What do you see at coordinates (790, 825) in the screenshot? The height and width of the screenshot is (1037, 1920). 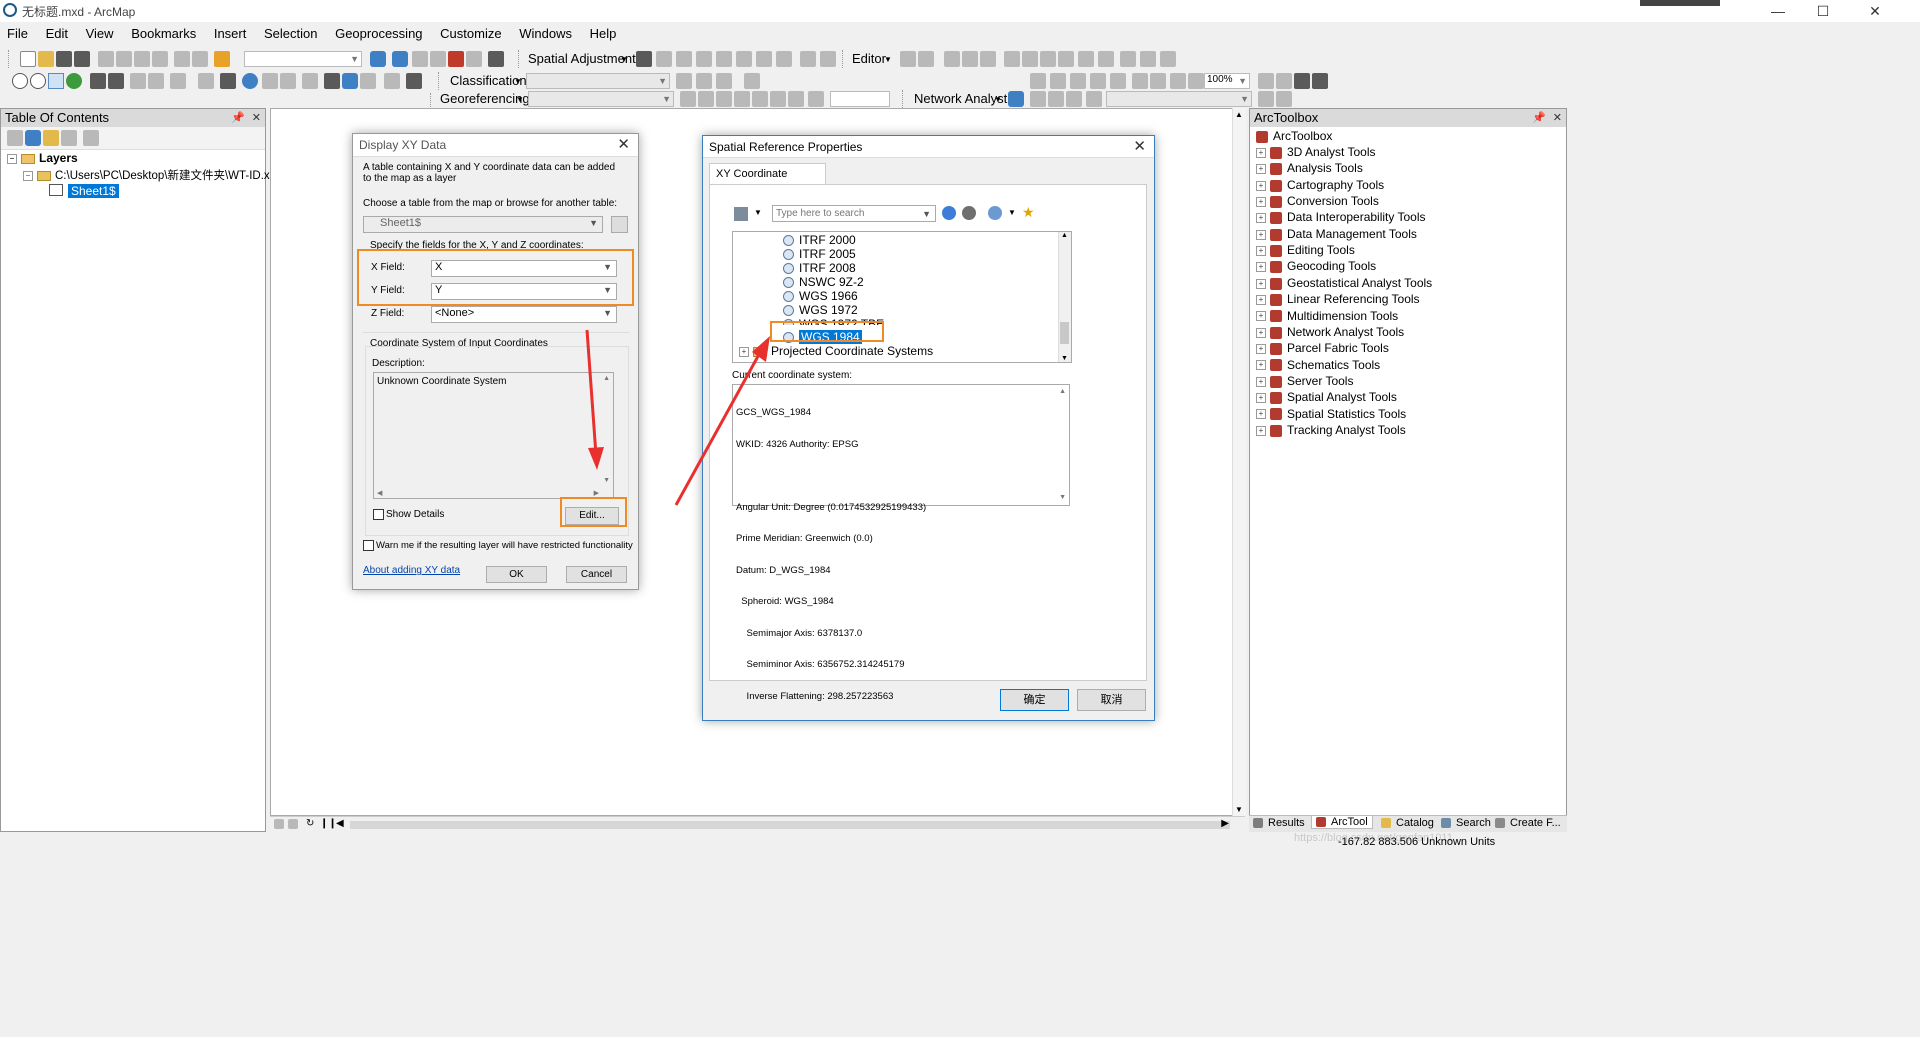 I see `scroll-thumb` at bounding box center [790, 825].